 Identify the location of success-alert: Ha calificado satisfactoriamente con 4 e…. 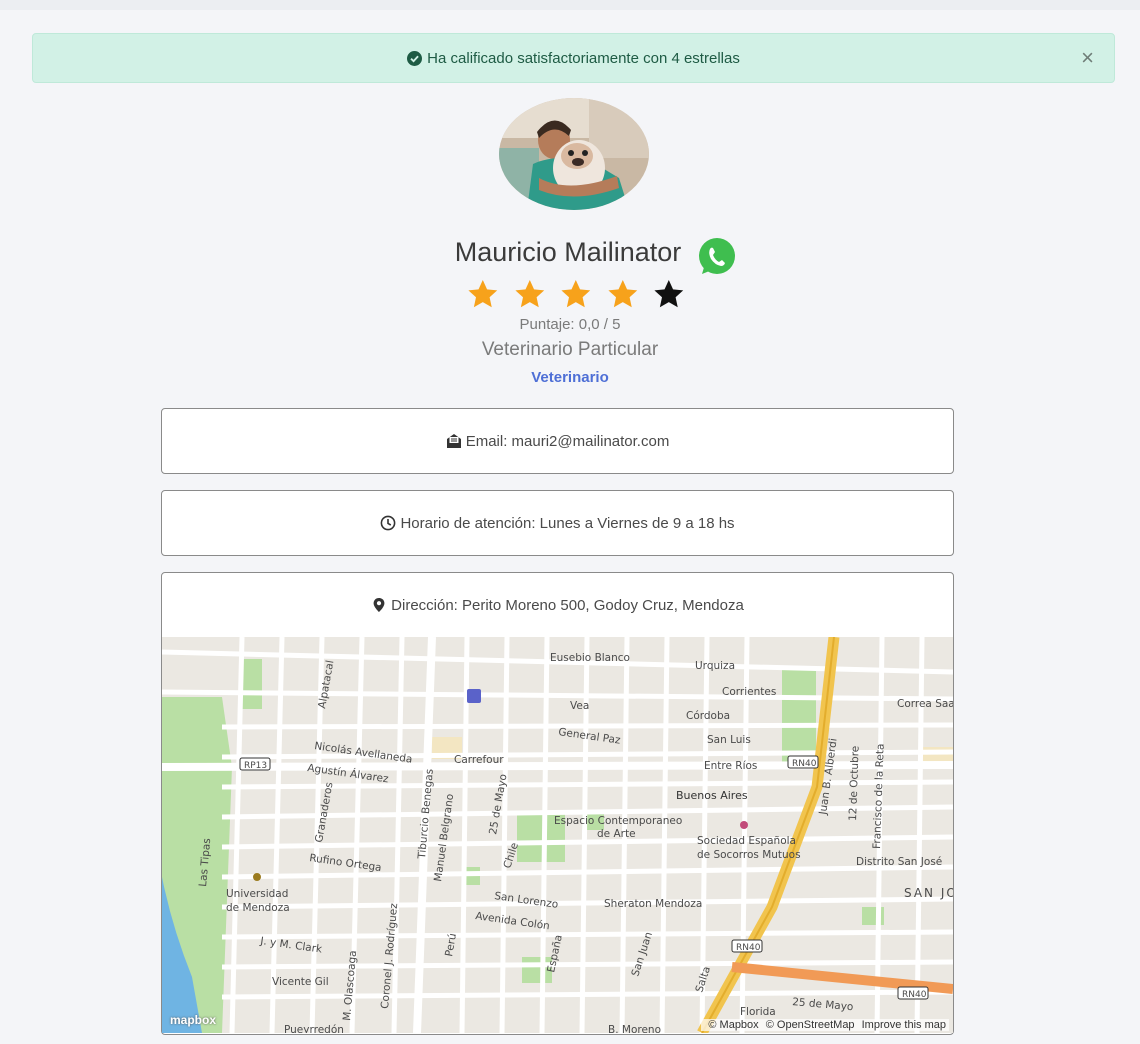
(573, 58).